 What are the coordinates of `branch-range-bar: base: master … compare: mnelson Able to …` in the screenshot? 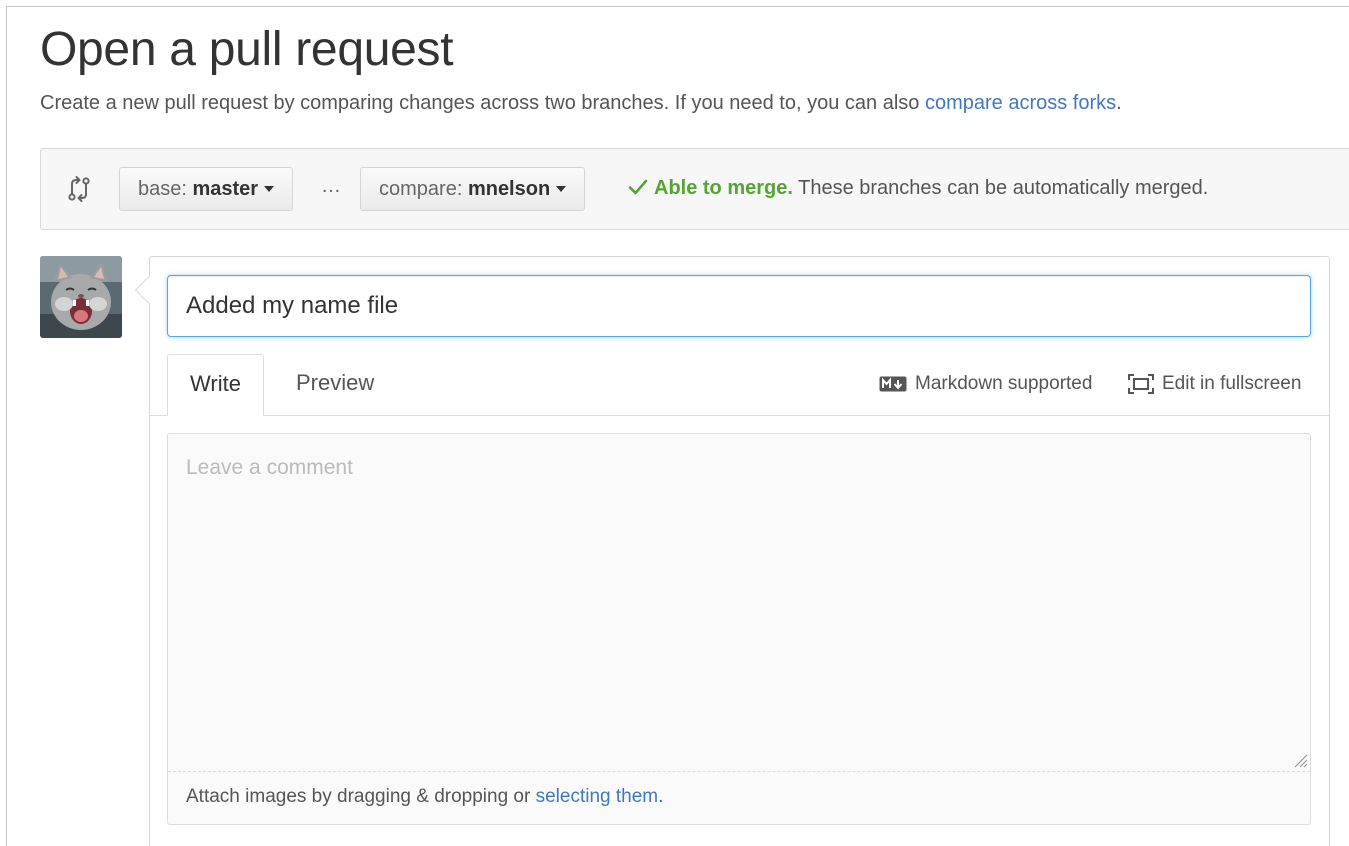 It's located at (694, 189).